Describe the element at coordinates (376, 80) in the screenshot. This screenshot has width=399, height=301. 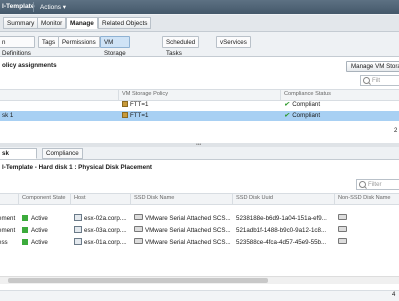
I see `filter-placeholder: Filt` at that location.